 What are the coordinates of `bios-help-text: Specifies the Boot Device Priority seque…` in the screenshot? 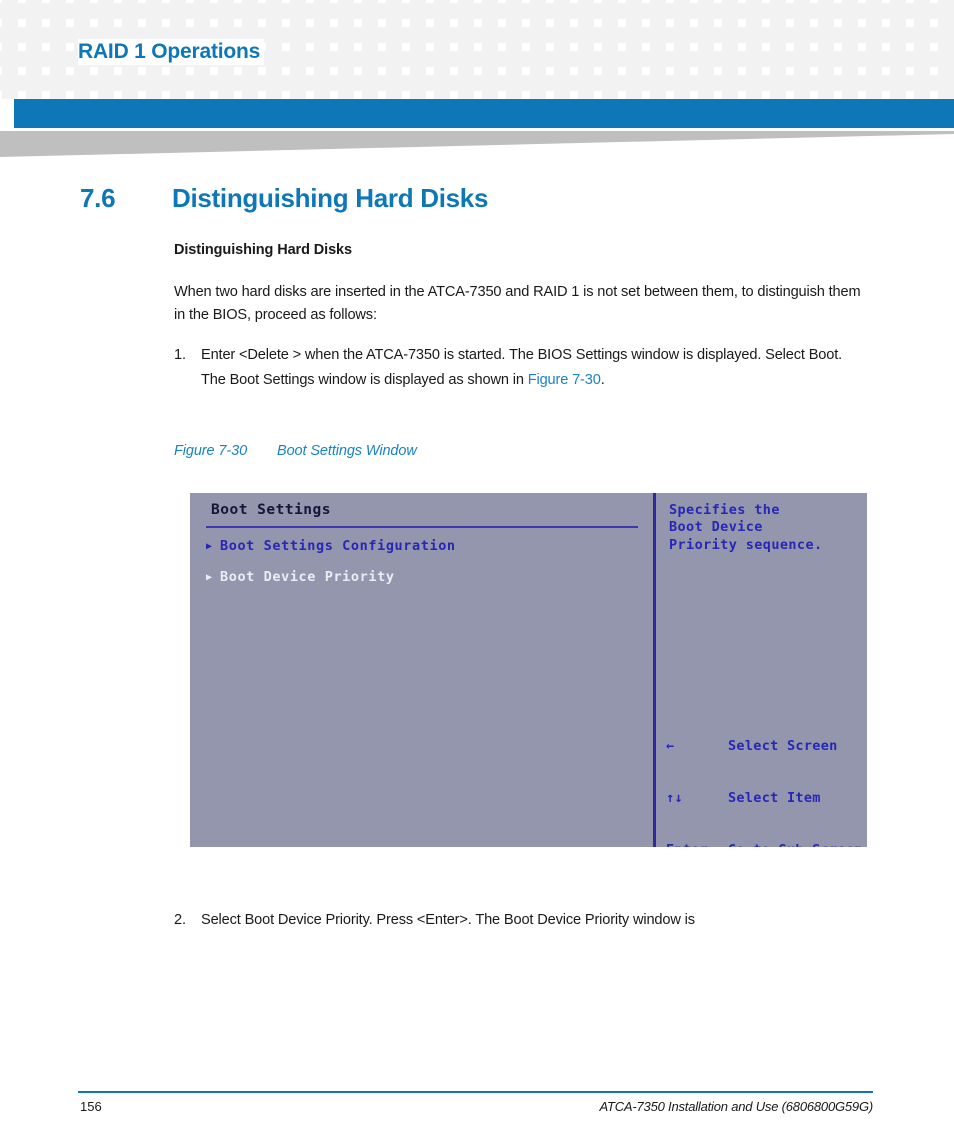 It's located at (746, 527).